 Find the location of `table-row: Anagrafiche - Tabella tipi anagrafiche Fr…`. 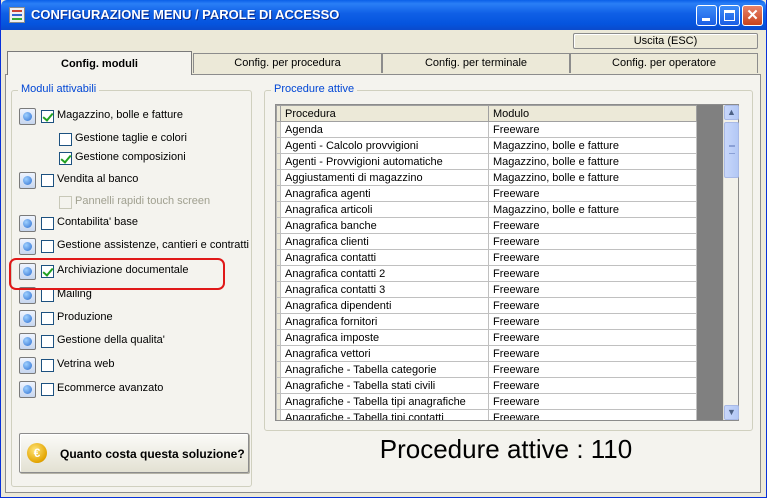

table-row: Anagrafiche - Tabella tipi anagrafiche Fr… is located at coordinates (486, 401).